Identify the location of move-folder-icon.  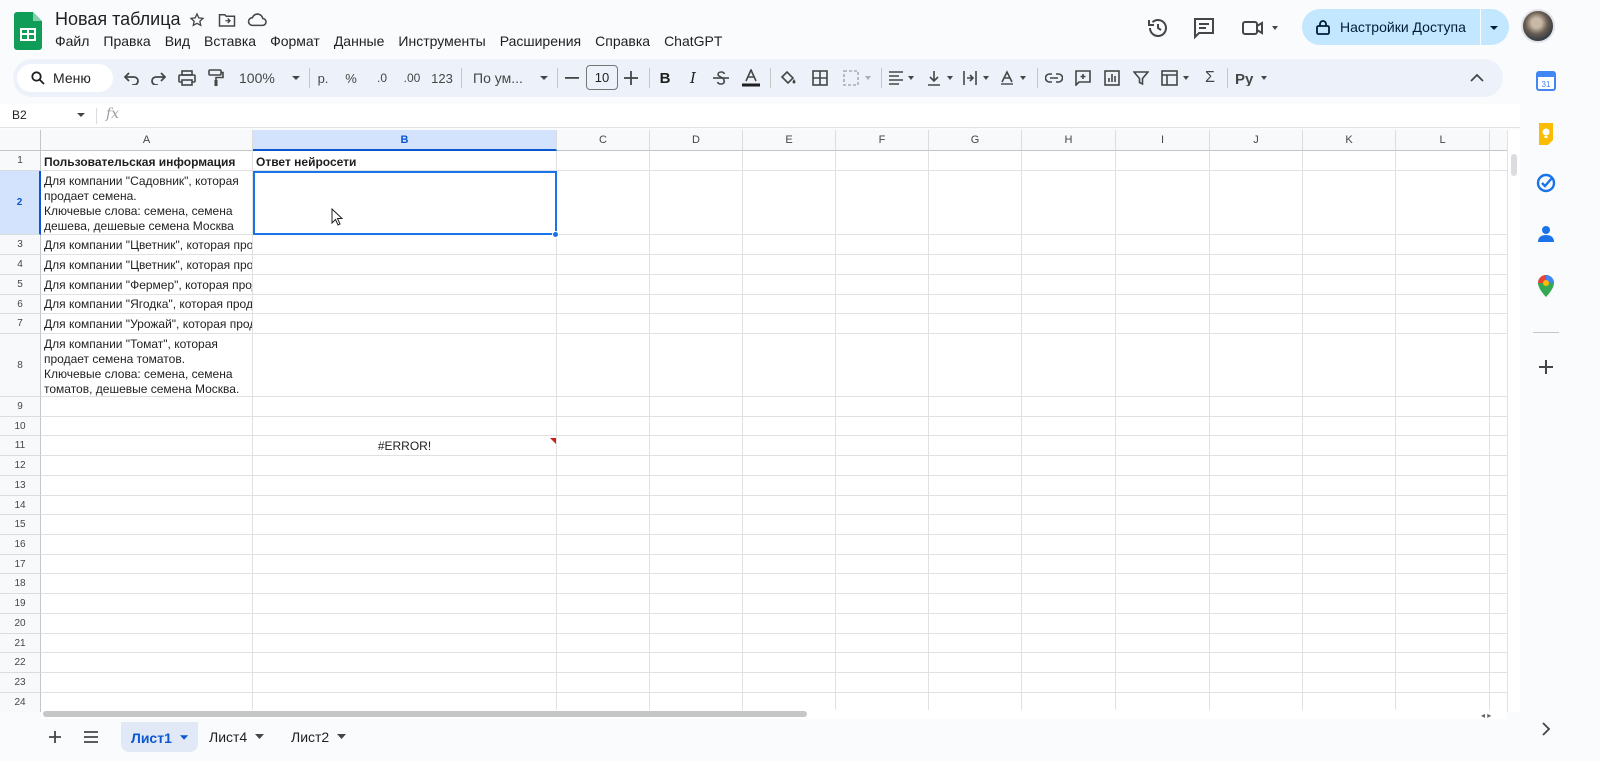
(227, 20).